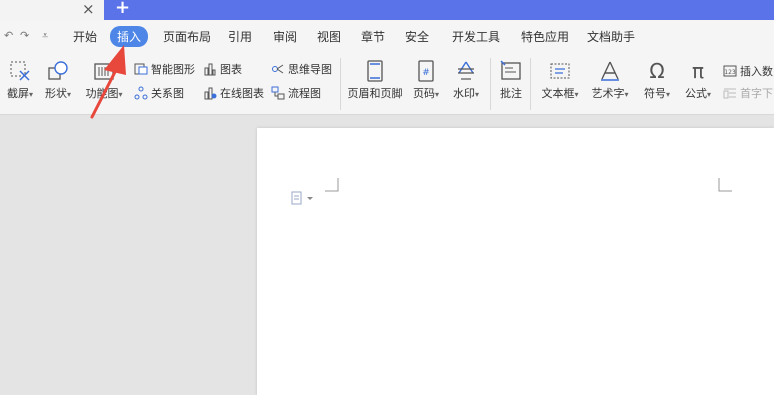 The image size is (774, 395). What do you see at coordinates (108, 82) in the screenshot?
I see `annotation-arrow` at bounding box center [108, 82].